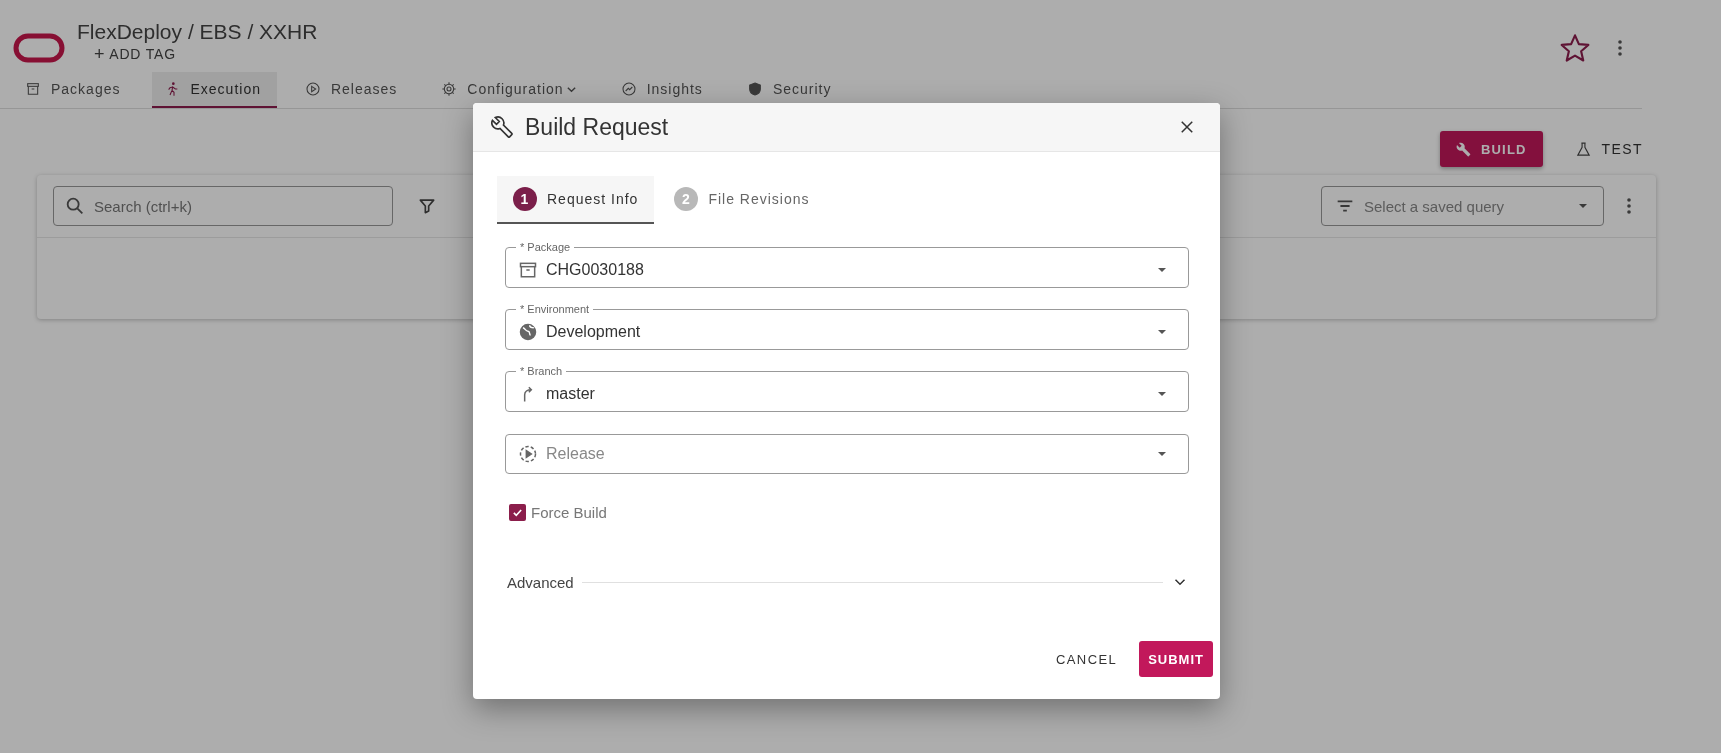 The height and width of the screenshot is (753, 1721). I want to click on saved-query-select: Select a saved query, so click(1462, 206).